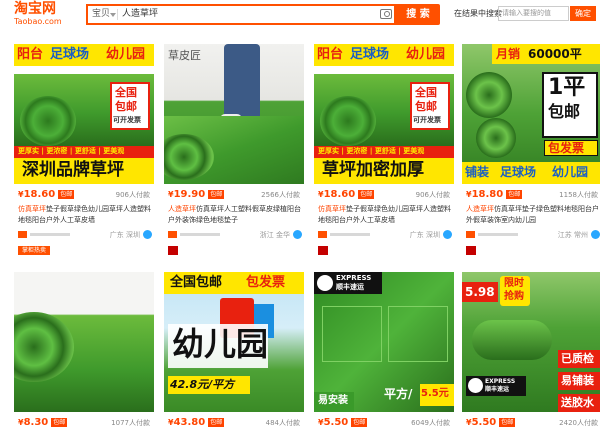  Describe the element at coordinates (384, 342) in the screenshot. I see `product-image: EXPRESS 顺丰速运 易安装 平方/ 5.5元` at that location.